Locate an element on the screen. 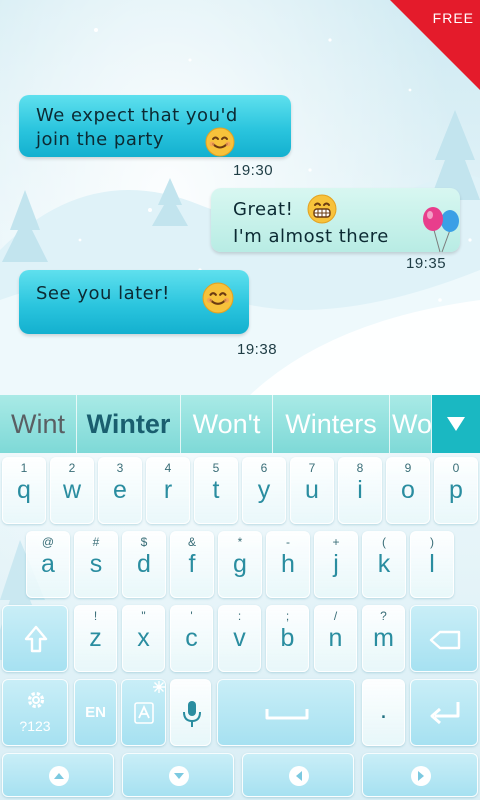 The image size is (480, 800). space-key is located at coordinates (286, 712).